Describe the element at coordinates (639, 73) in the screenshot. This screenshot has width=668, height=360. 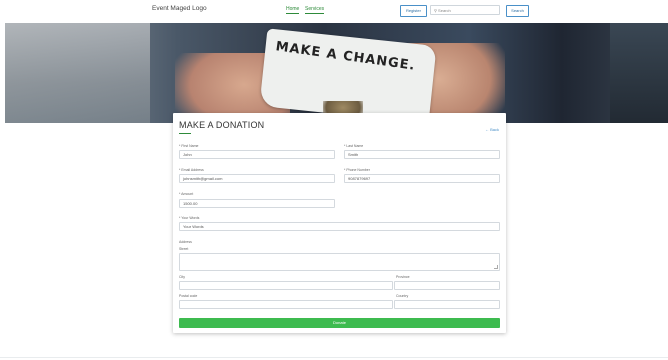
I see `hero-background-right` at that location.